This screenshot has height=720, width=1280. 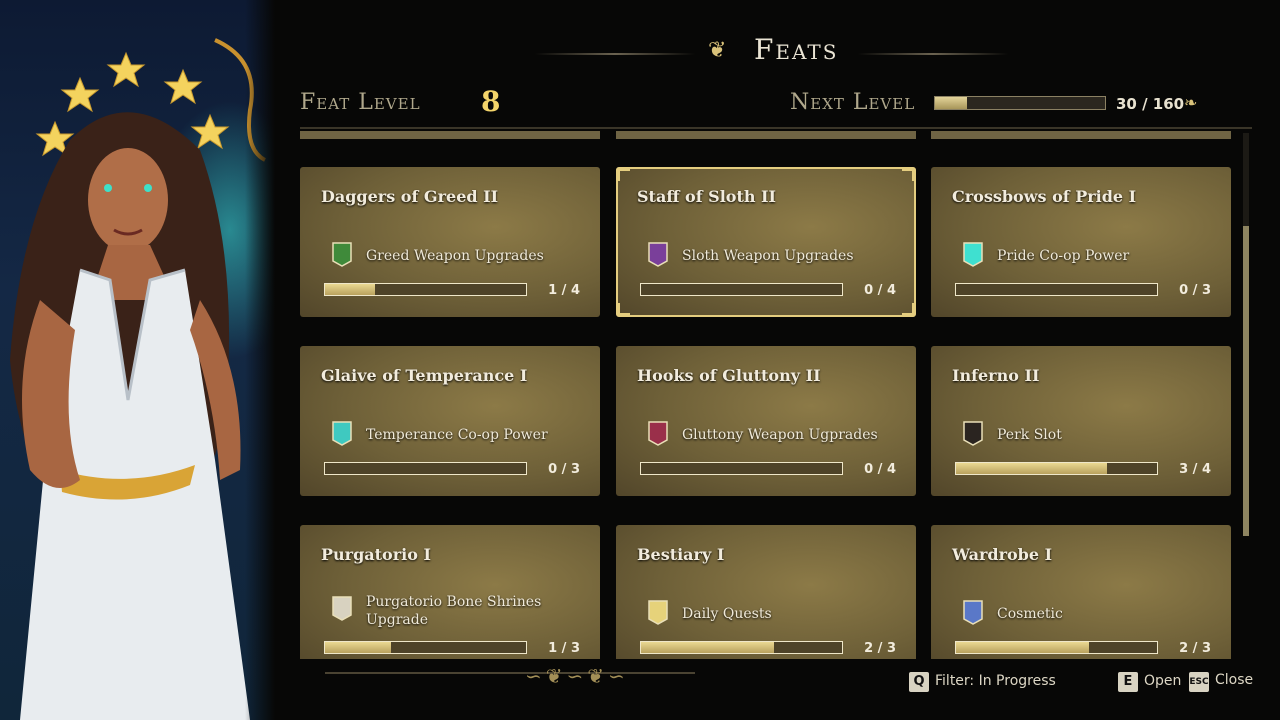 What do you see at coordinates (1044, 196) in the screenshot?
I see `feat-card-title: Crossbows of Pride I` at bounding box center [1044, 196].